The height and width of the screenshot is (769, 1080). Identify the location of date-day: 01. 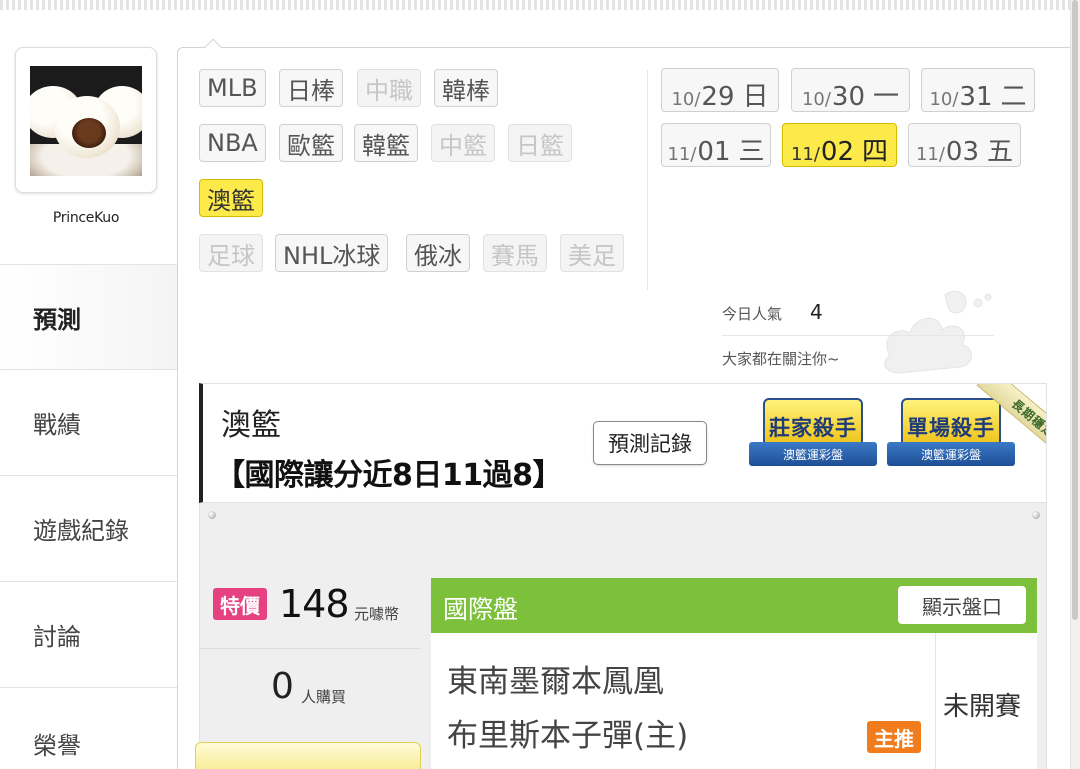
(714, 152).